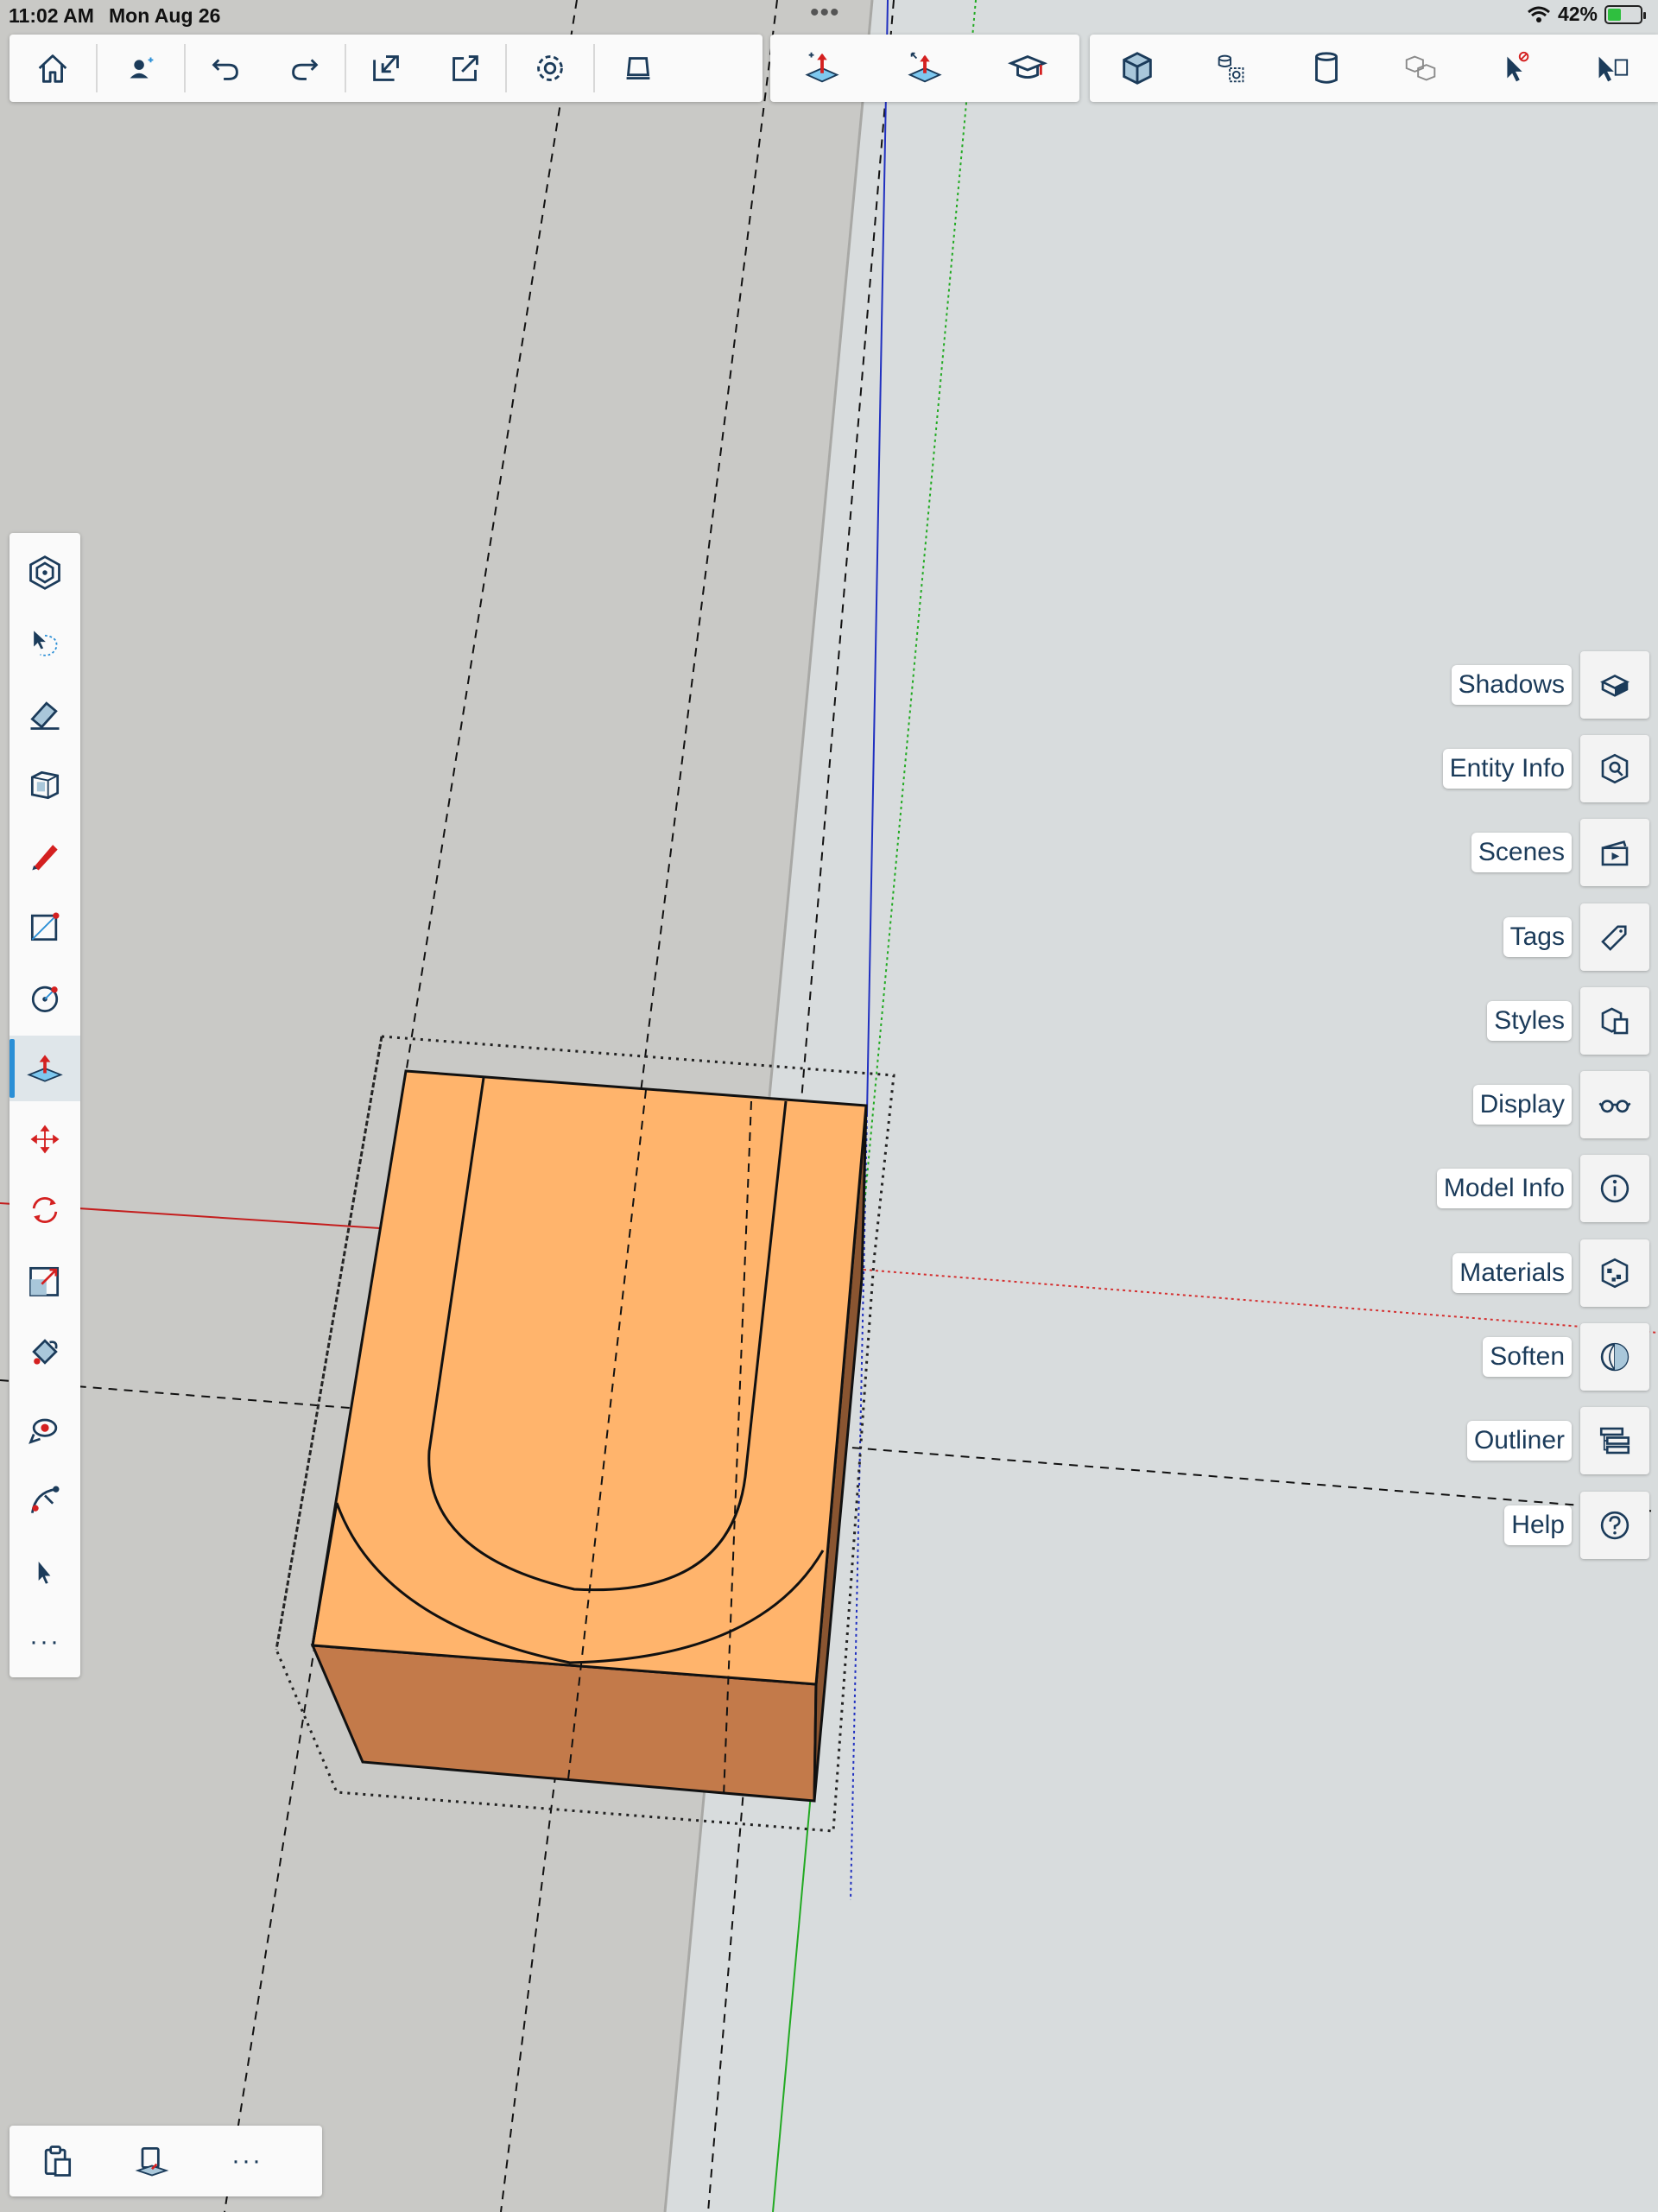 The height and width of the screenshot is (2212, 1658). What do you see at coordinates (1614, 1440) in the screenshot?
I see `outliner-button` at bounding box center [1614, 1440].